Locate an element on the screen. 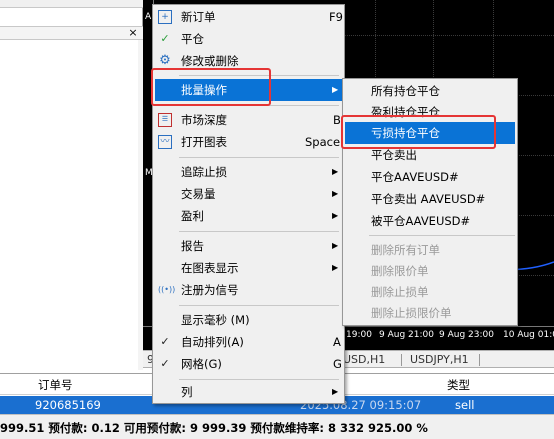  submenu-item-delete-all-orders: 删除所有订单 is located at coordinates (405, 250).